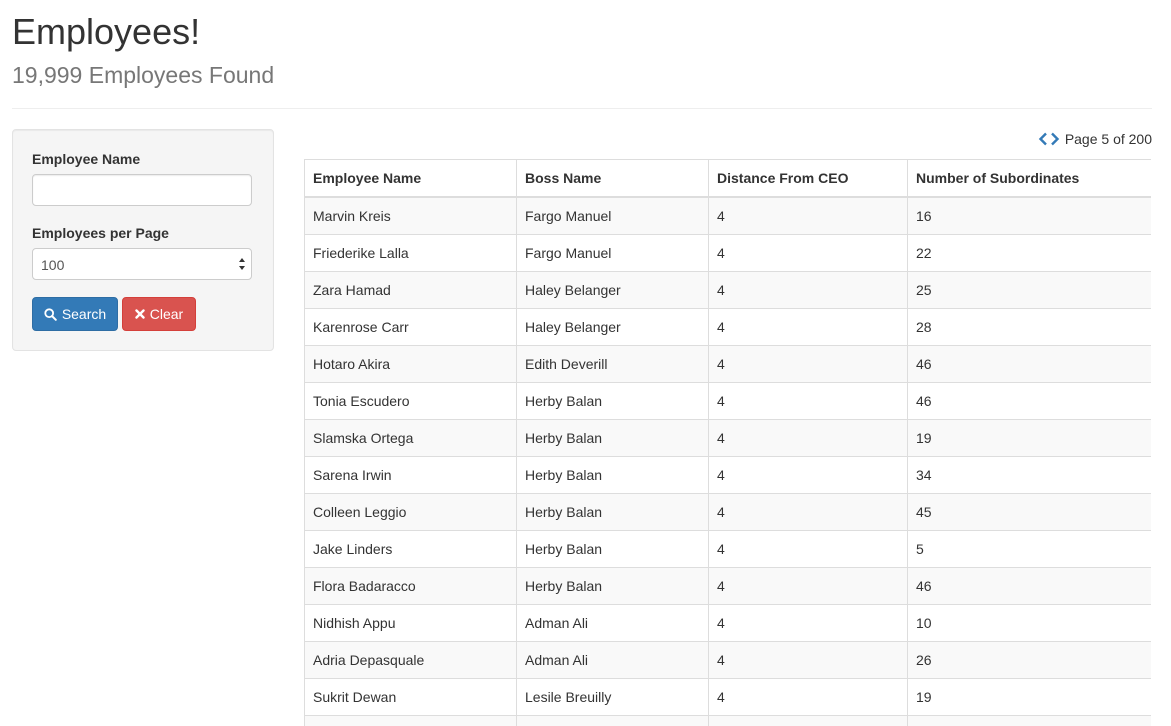 The image size is (1171, 726). I want to click on column-header-boss-name: Boss Name, so click(612, 178).